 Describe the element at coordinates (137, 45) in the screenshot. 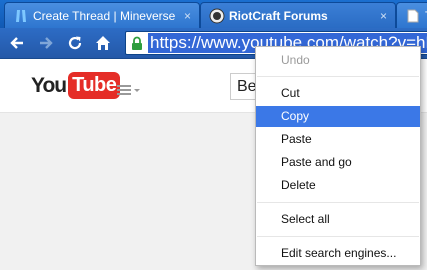

I see `lock-icon` at that location.